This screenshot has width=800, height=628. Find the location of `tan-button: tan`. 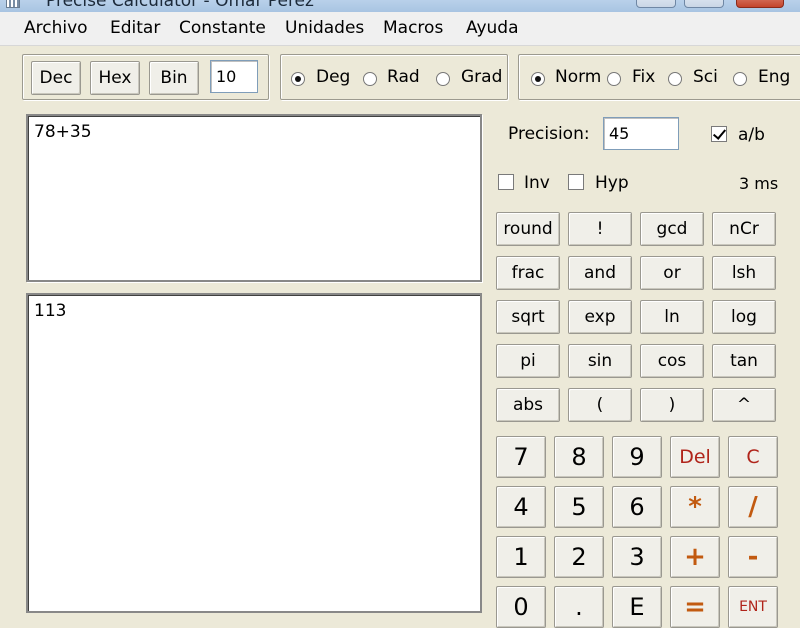

tan-button: tan is located at coordinates (744, 361).